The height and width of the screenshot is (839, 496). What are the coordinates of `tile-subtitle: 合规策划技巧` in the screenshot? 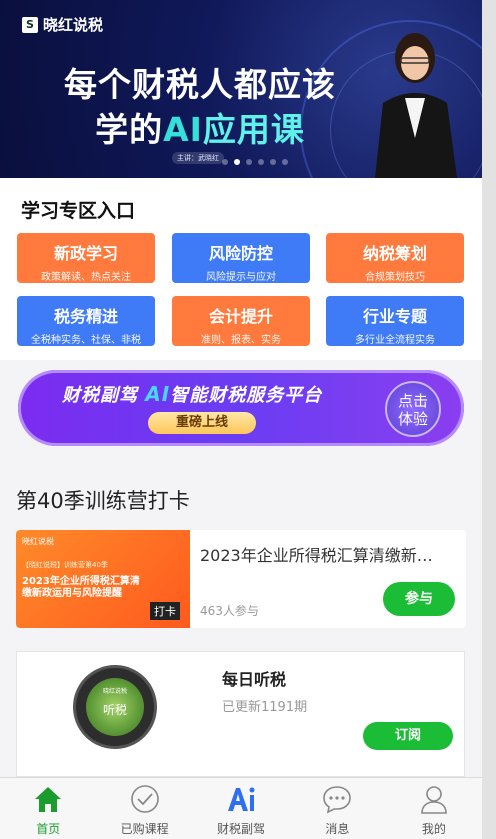 It's located at (395, 277).